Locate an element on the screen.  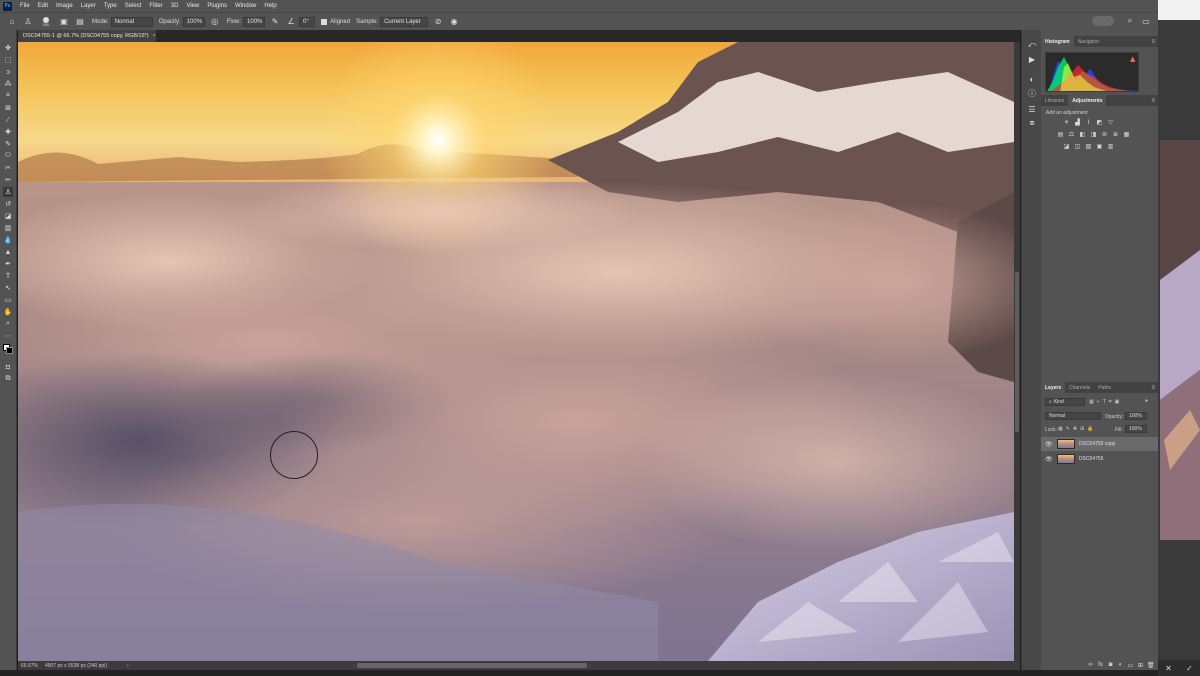
pressure-size-icon: ◉ is located at coordinates (454, 22).